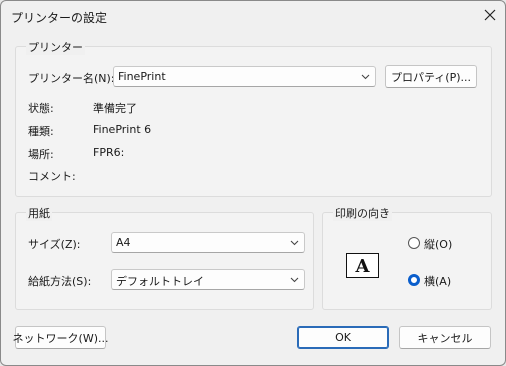  Describe the element at coordinates (437, 281) in the screenshot. I see `landscape-label: 横(A)` at that location.